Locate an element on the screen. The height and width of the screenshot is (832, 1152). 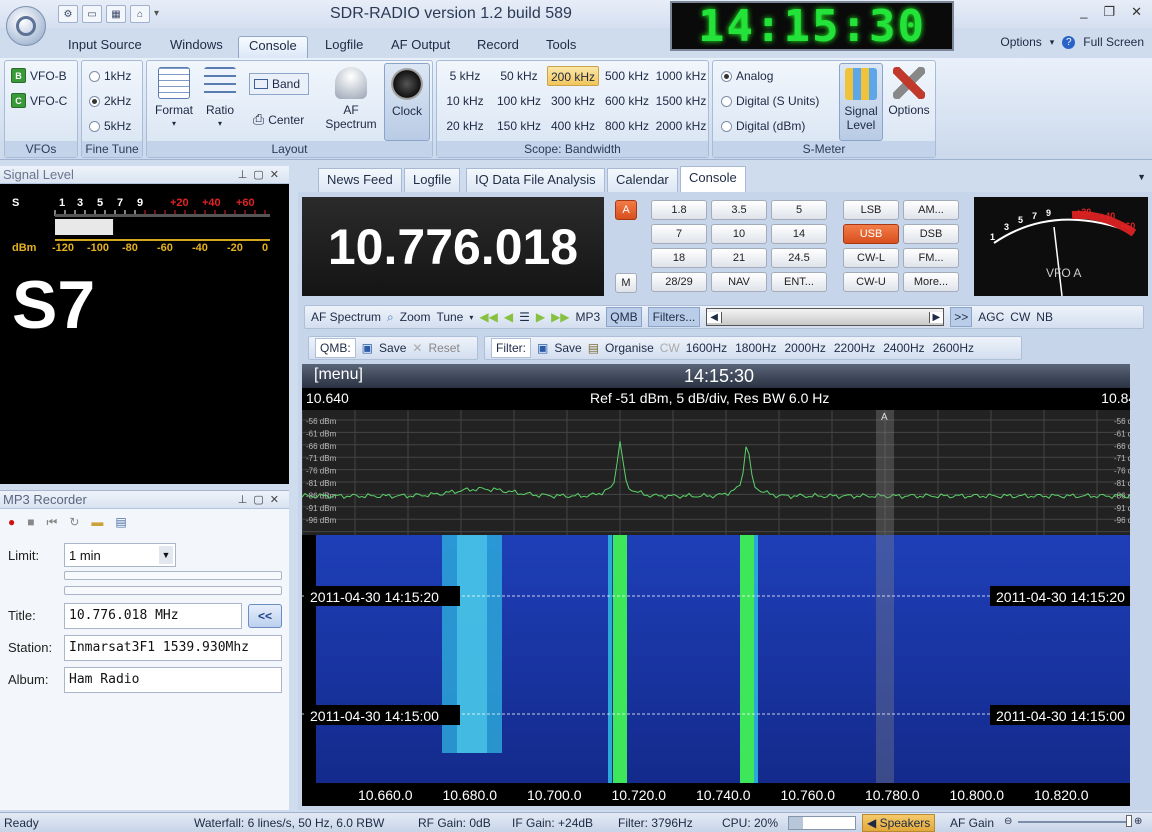
options-menu: Options is located at coordinates (1020, 42).